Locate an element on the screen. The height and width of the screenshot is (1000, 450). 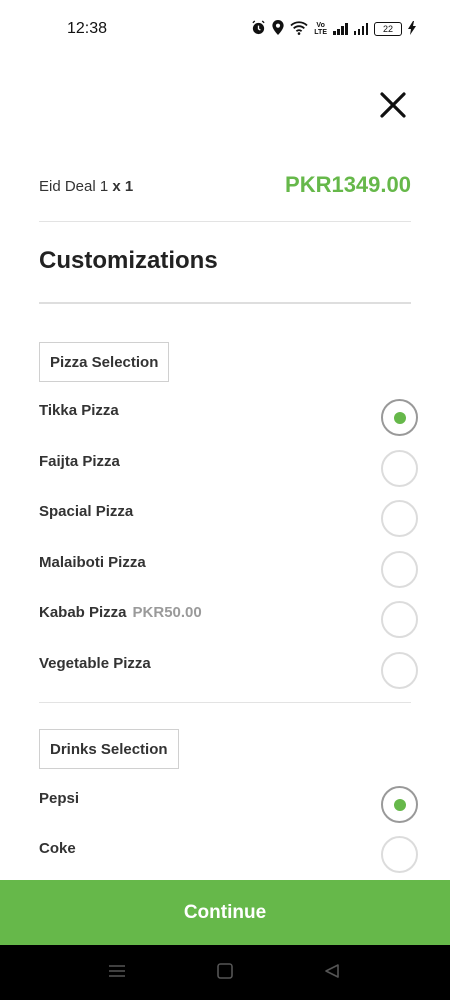
radio-spacial-pizza is located at coordinates (399, 518).